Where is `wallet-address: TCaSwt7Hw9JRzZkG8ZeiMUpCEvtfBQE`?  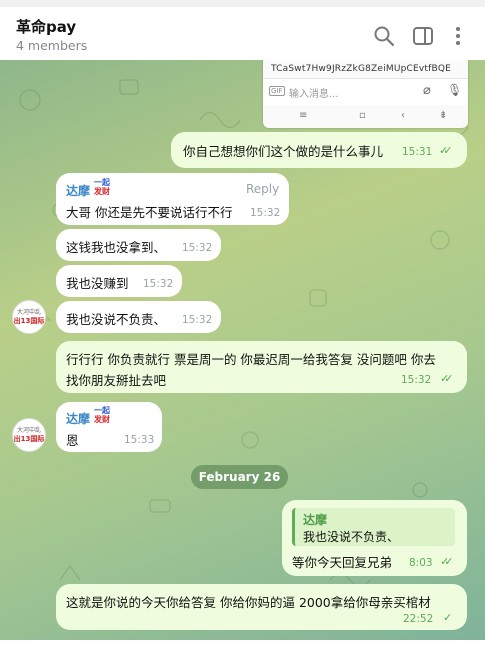 wallet-address: TCaSwt7Hw9JRzZkG8ZeiMUpCEvtfBQE is located at coordinates (361, 69).